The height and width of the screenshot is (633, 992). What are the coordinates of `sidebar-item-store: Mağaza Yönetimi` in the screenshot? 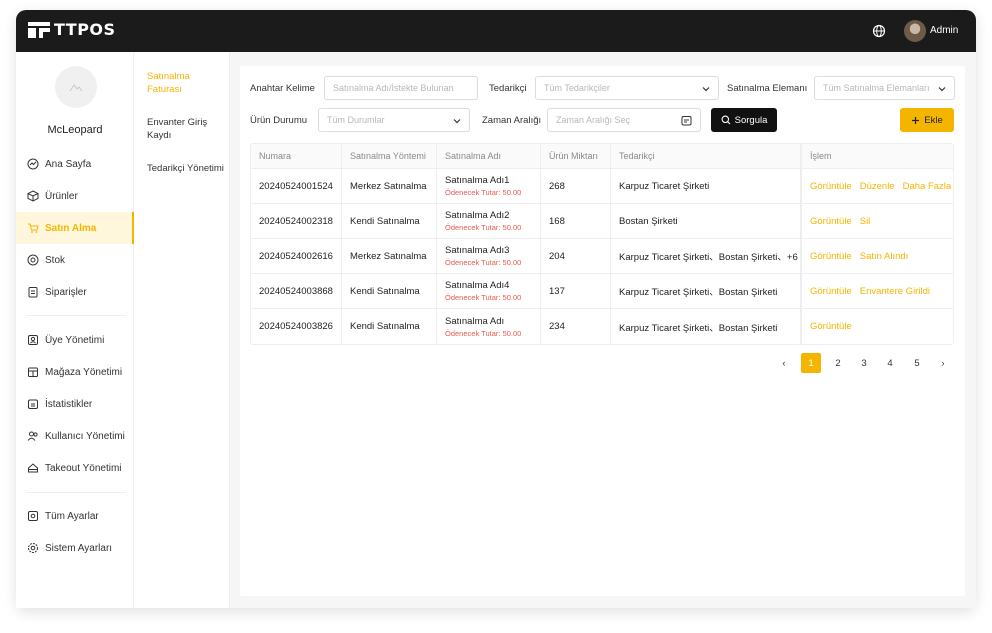 It's located at (75, 372).